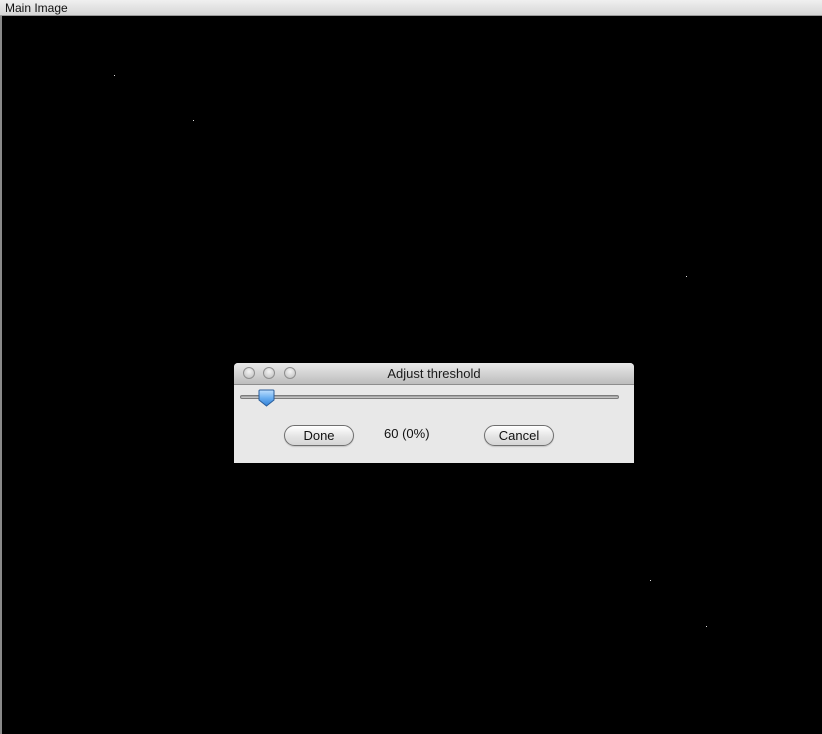 Image resolution: width=822 pixels, height=734 pixels. What do you see at coordinates (434, 413) in the screenshot?
I see `adjust-threshold-dialog: Adjust threshold Done 60 (0%) Cancel` at bounding box center [434, 413].